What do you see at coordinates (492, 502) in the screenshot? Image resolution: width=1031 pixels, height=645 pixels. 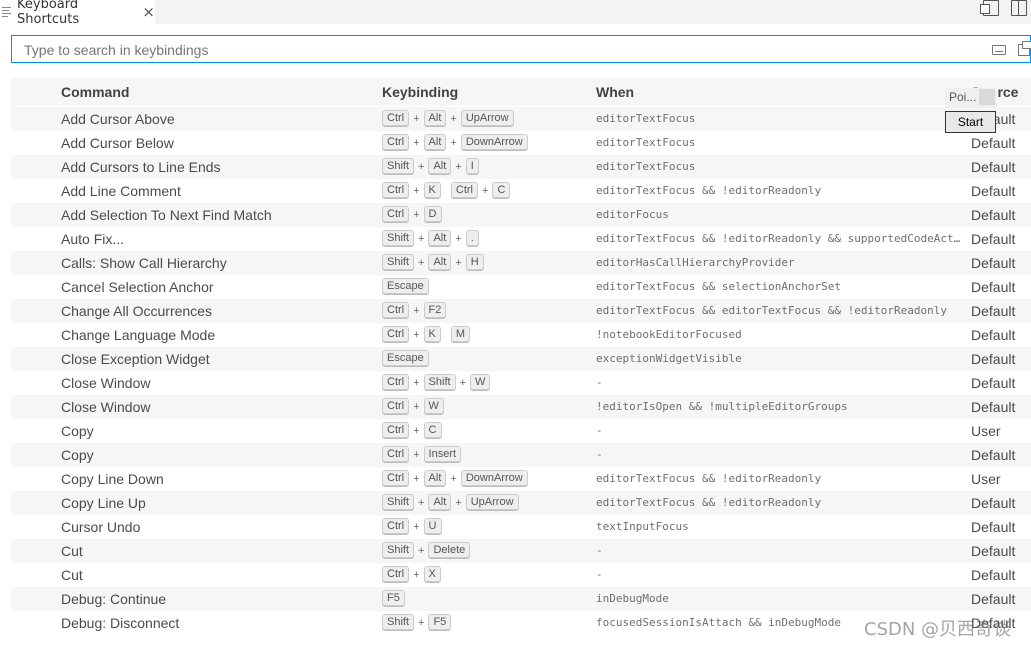 I see `key-label: UpArrow` at bounding box center [492, 502].